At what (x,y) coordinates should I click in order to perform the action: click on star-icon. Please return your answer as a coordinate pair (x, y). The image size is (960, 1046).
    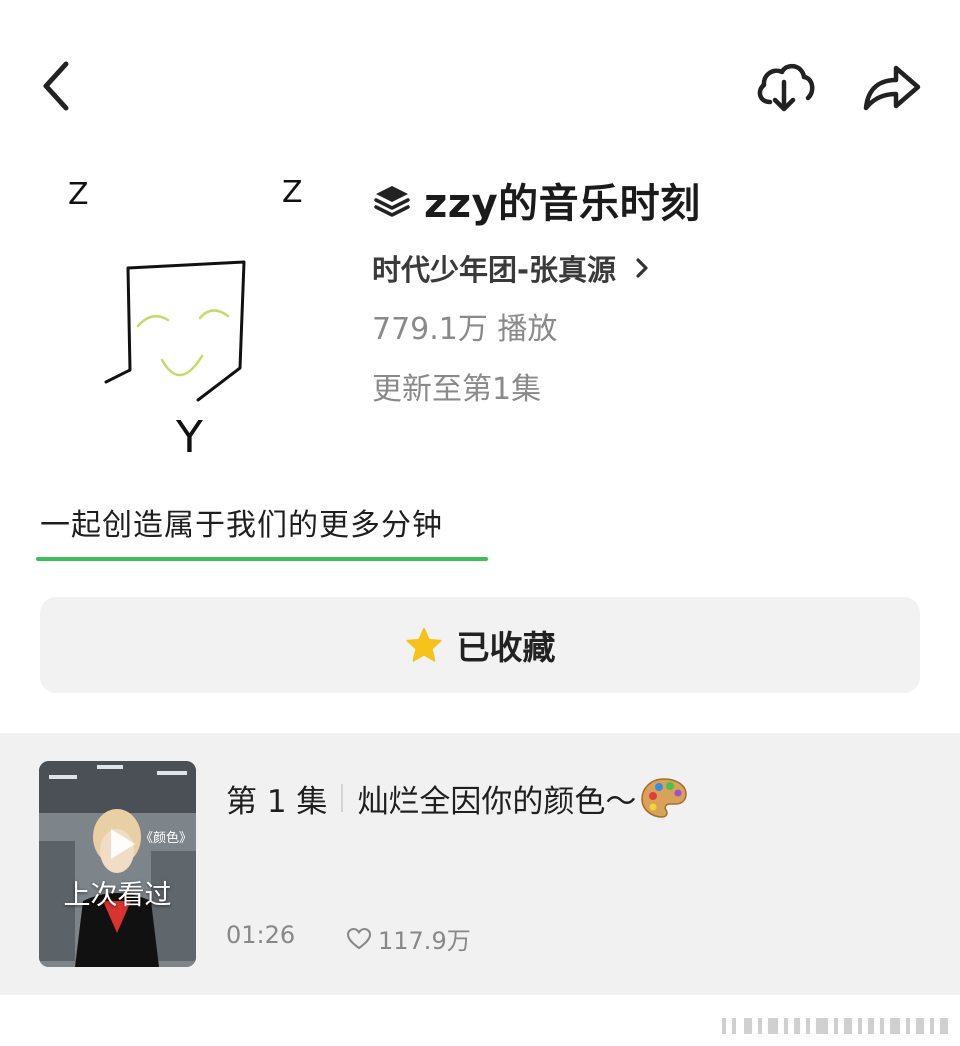
    Looking at the image, I should click on (423, 644).